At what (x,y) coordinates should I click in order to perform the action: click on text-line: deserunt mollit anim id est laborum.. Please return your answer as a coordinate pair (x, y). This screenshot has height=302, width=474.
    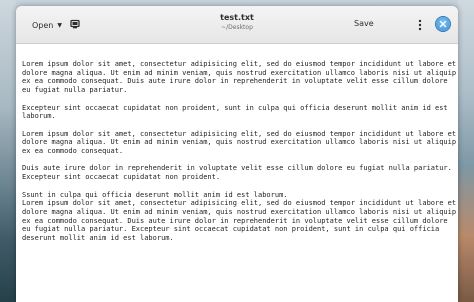
    Looking at the image, I should click on (98, 238).